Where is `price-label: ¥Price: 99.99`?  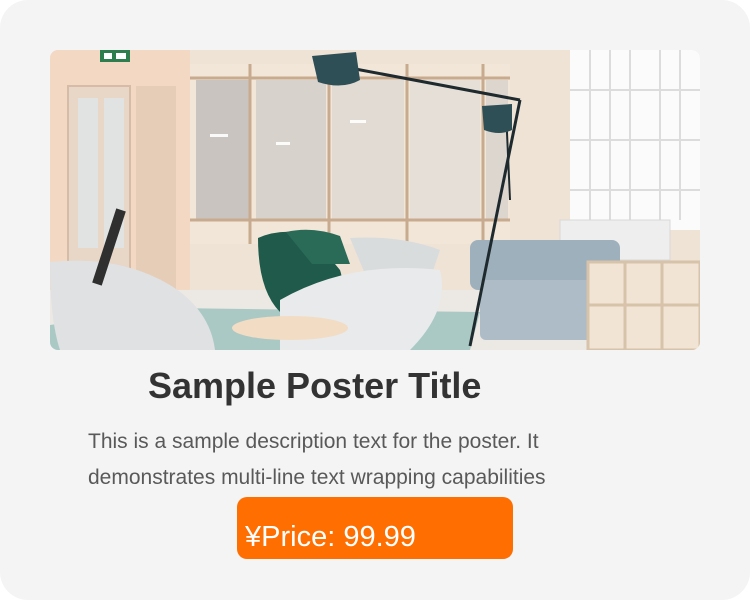 price-label: ¥Price: 99.99 is located at coordinates (330, 537).